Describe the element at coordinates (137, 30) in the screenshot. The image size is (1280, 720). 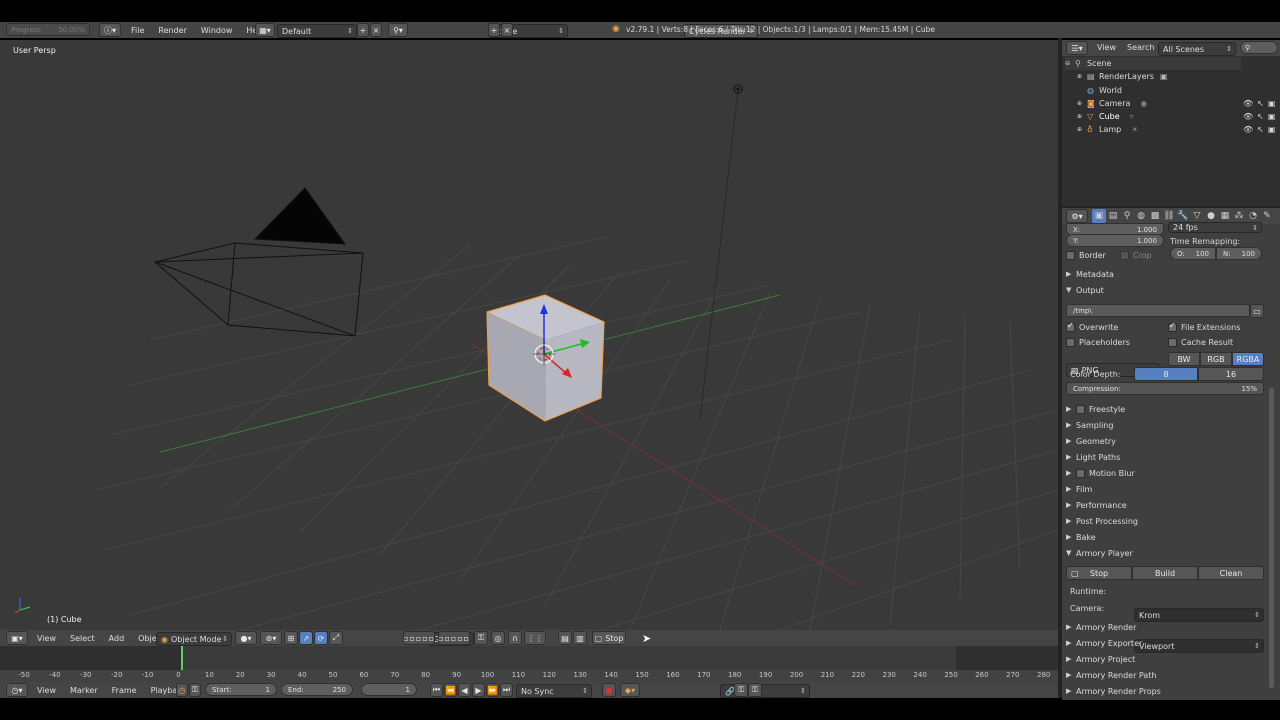
I see `menu-file: File` at that location.